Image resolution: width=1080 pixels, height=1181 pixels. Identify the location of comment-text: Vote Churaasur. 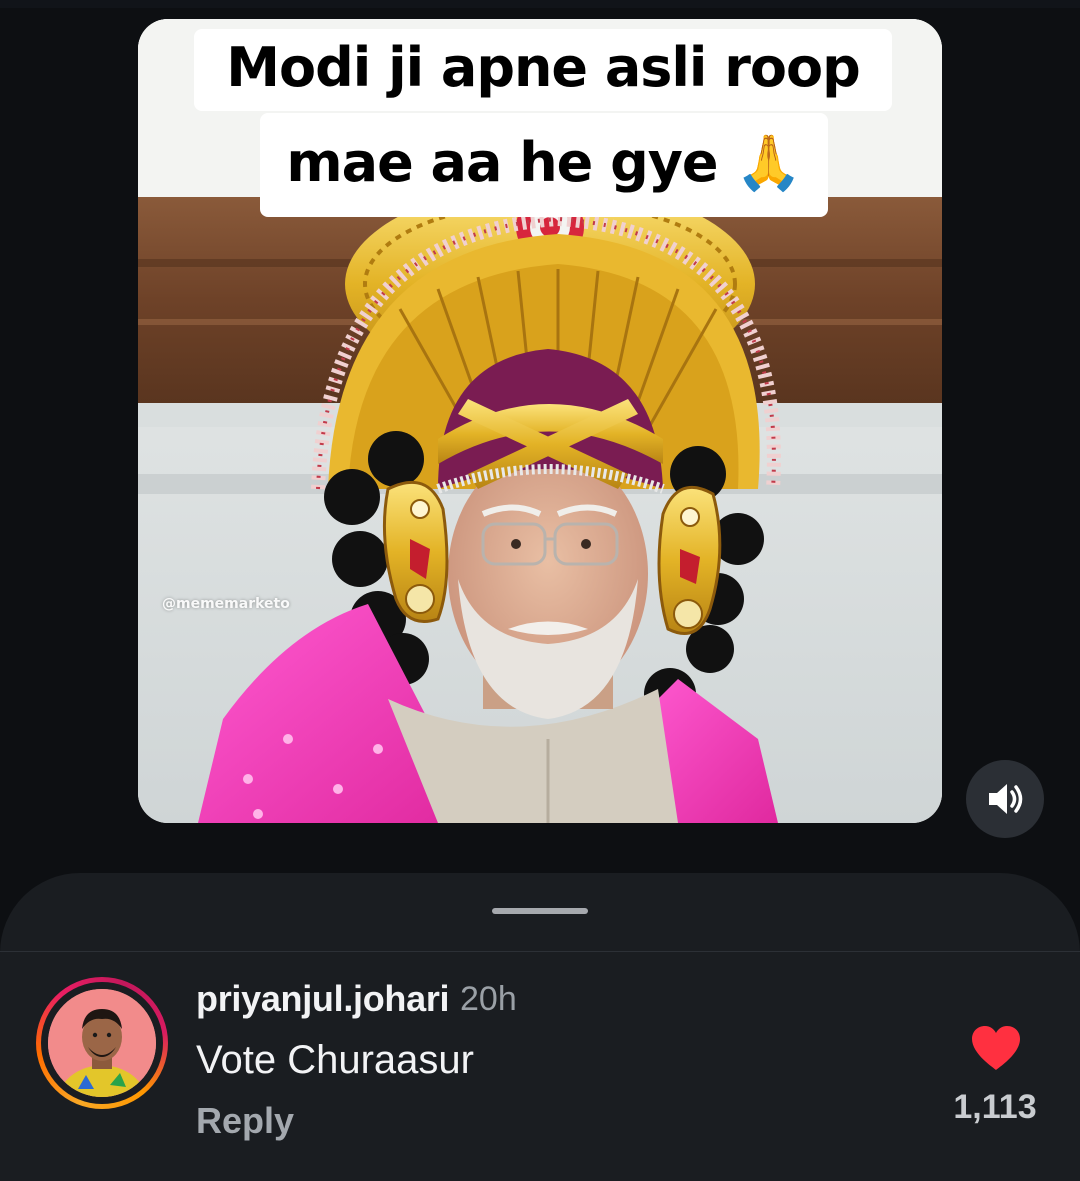
(335, 1060).